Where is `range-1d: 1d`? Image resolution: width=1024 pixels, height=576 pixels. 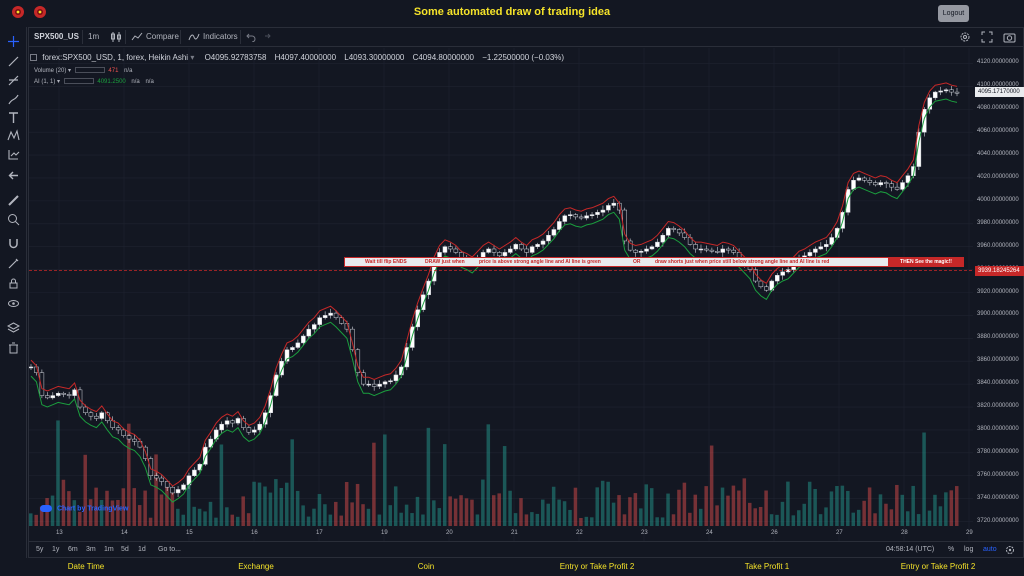 range-1d: 1d is located at coordinates (142, 549).